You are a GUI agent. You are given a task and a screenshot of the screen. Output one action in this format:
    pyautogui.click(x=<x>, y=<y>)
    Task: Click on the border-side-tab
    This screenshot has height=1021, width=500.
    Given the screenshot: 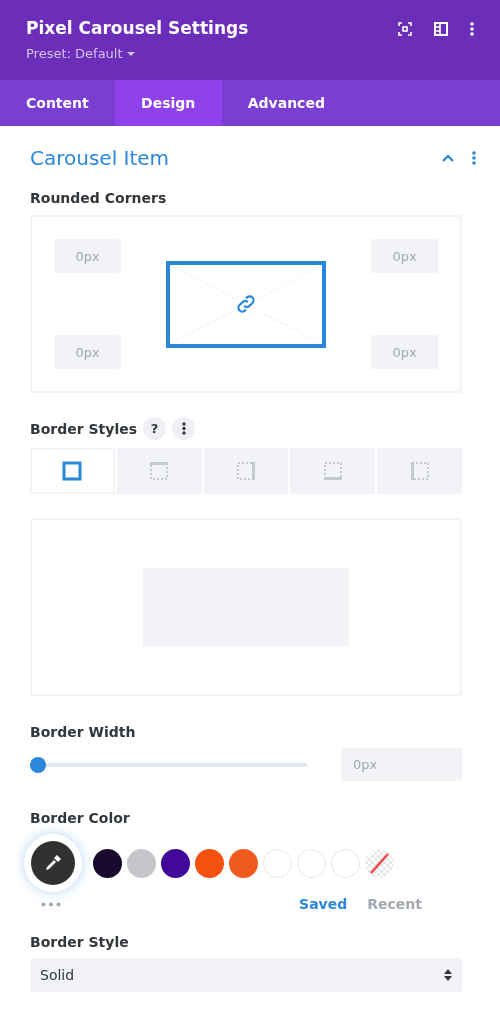 What is the action you would take?
    pyautogui.click(x=72, y=471)
    